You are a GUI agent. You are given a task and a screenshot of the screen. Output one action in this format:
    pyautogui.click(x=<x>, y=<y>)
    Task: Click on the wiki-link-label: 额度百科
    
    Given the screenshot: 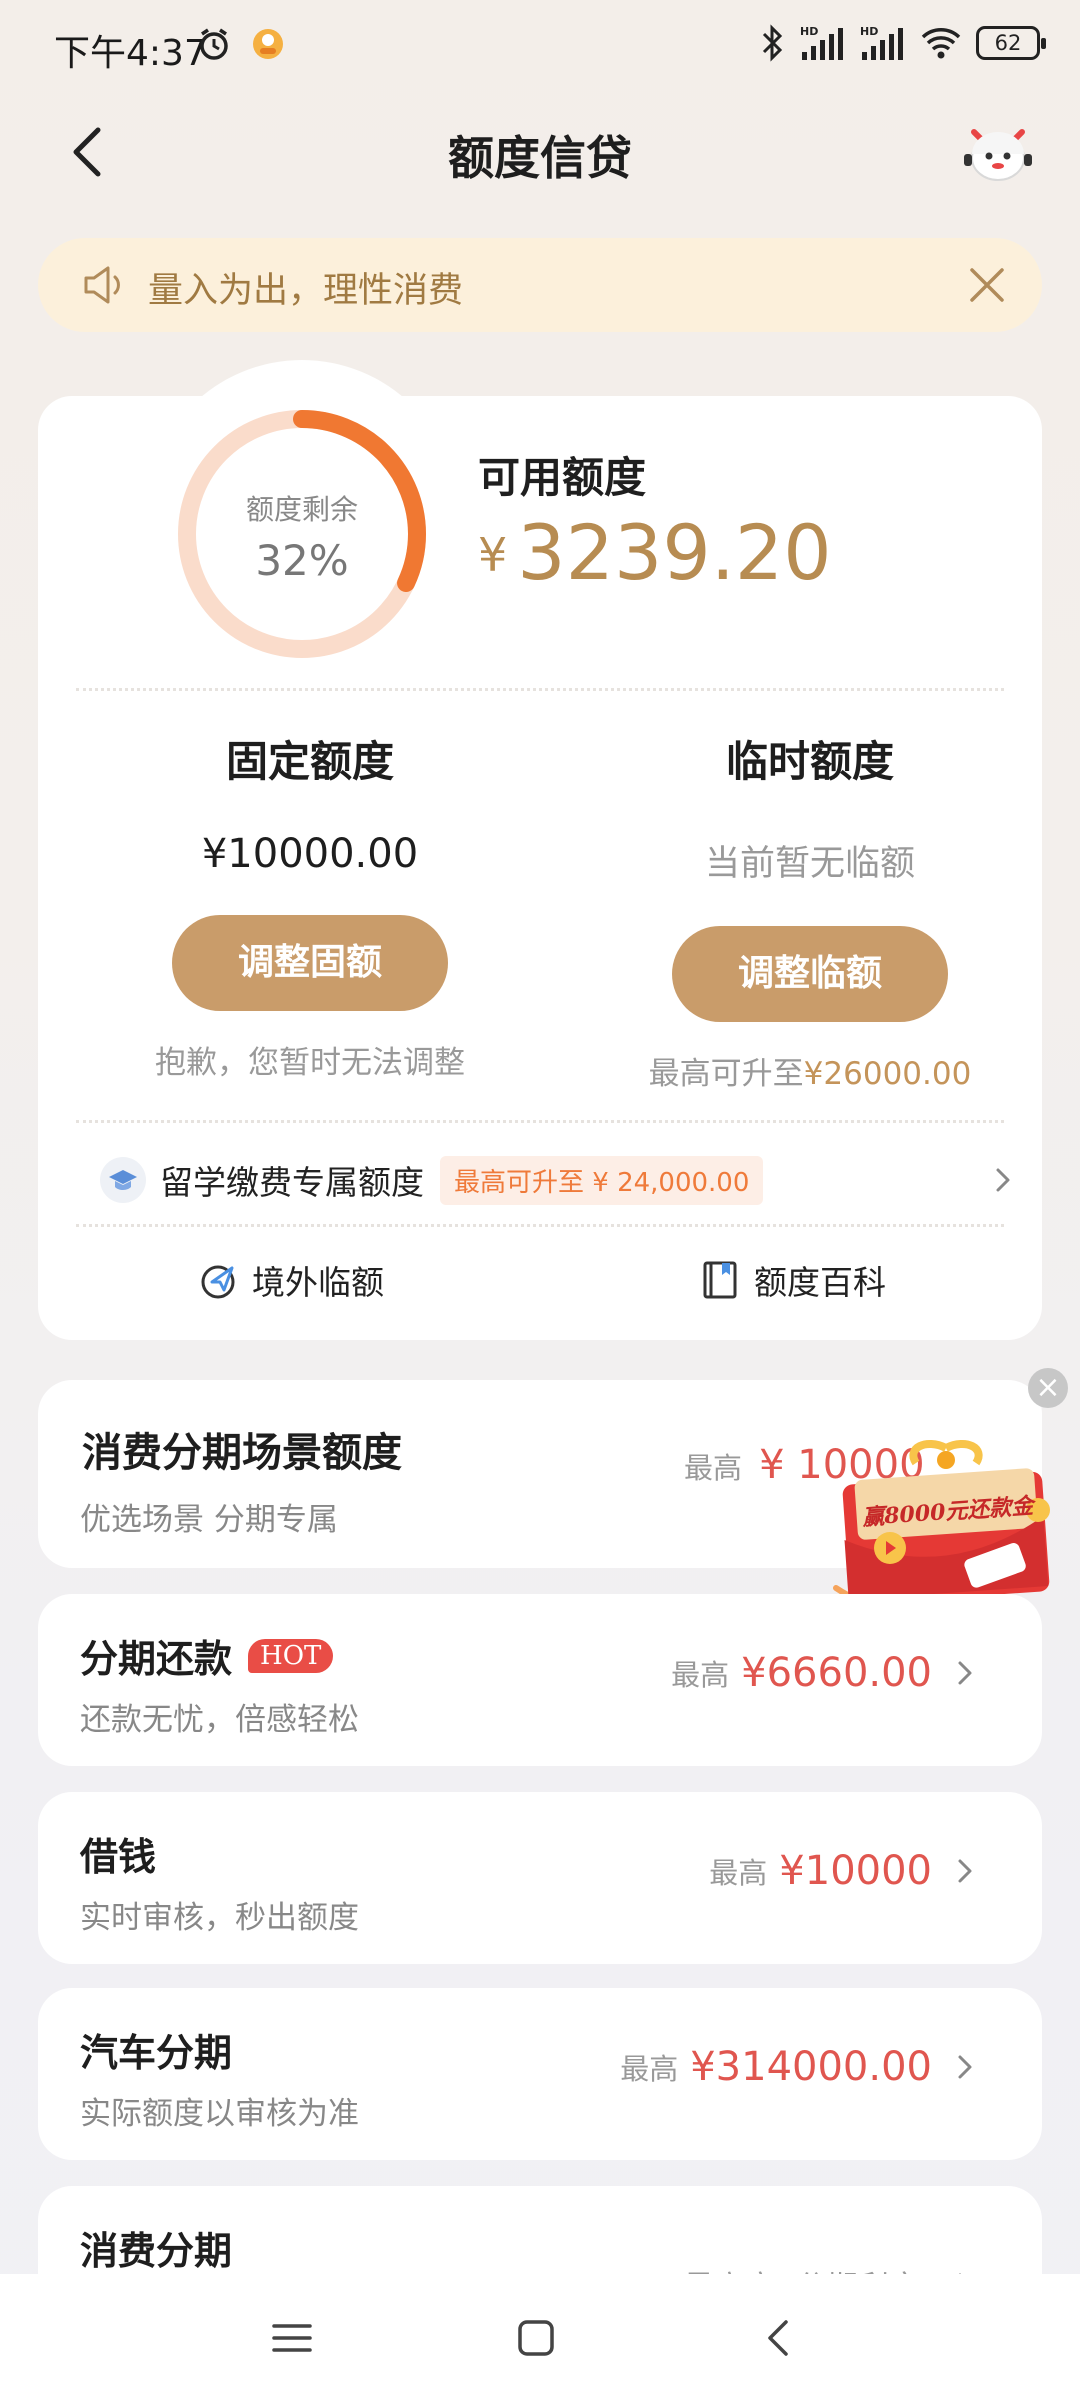 What is the action you would take?
    pyautogui.click(x=820, y=1282)
    